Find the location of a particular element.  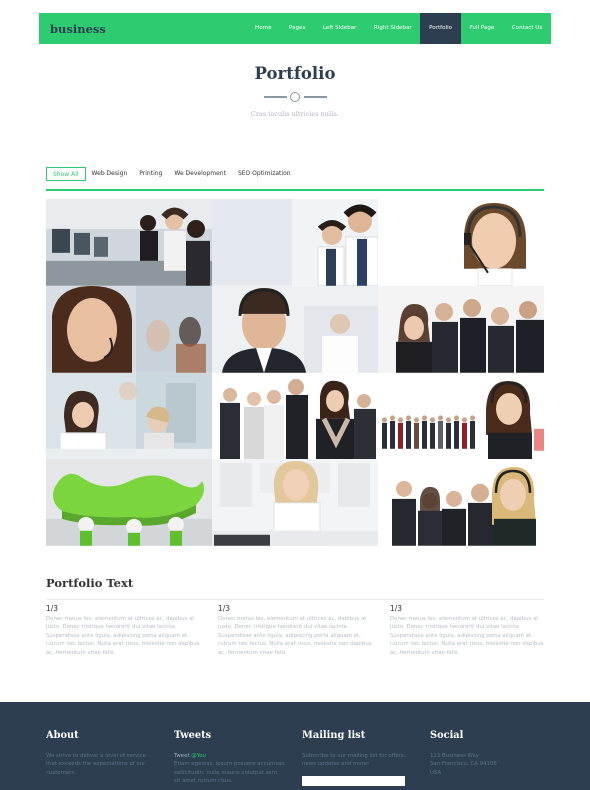

nav-portfolio: Portfolio is located at coordinates (440, 28).